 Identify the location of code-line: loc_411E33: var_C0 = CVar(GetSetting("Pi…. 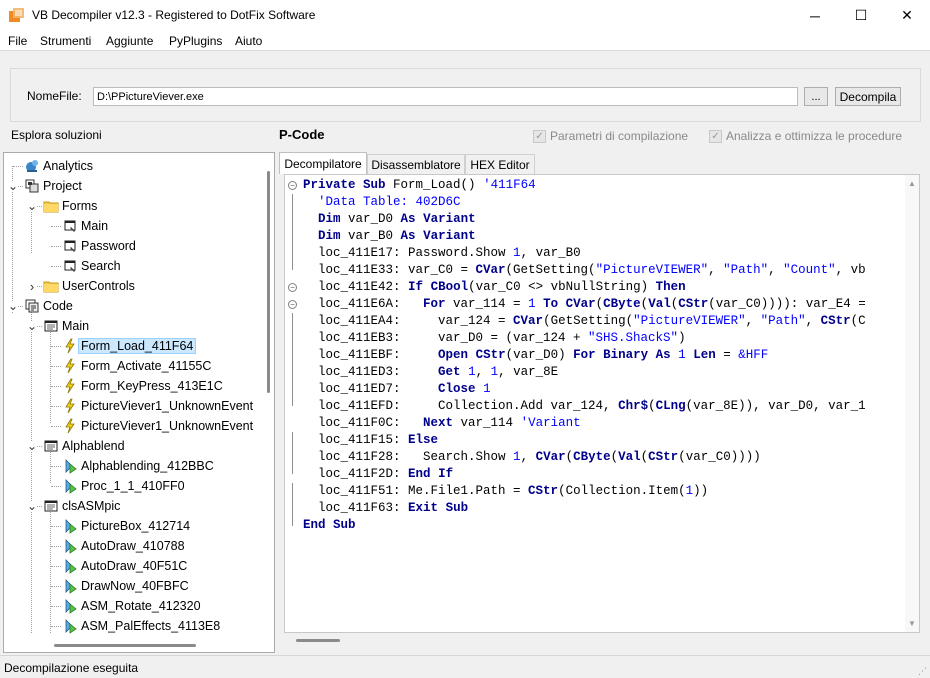
(584, 270).